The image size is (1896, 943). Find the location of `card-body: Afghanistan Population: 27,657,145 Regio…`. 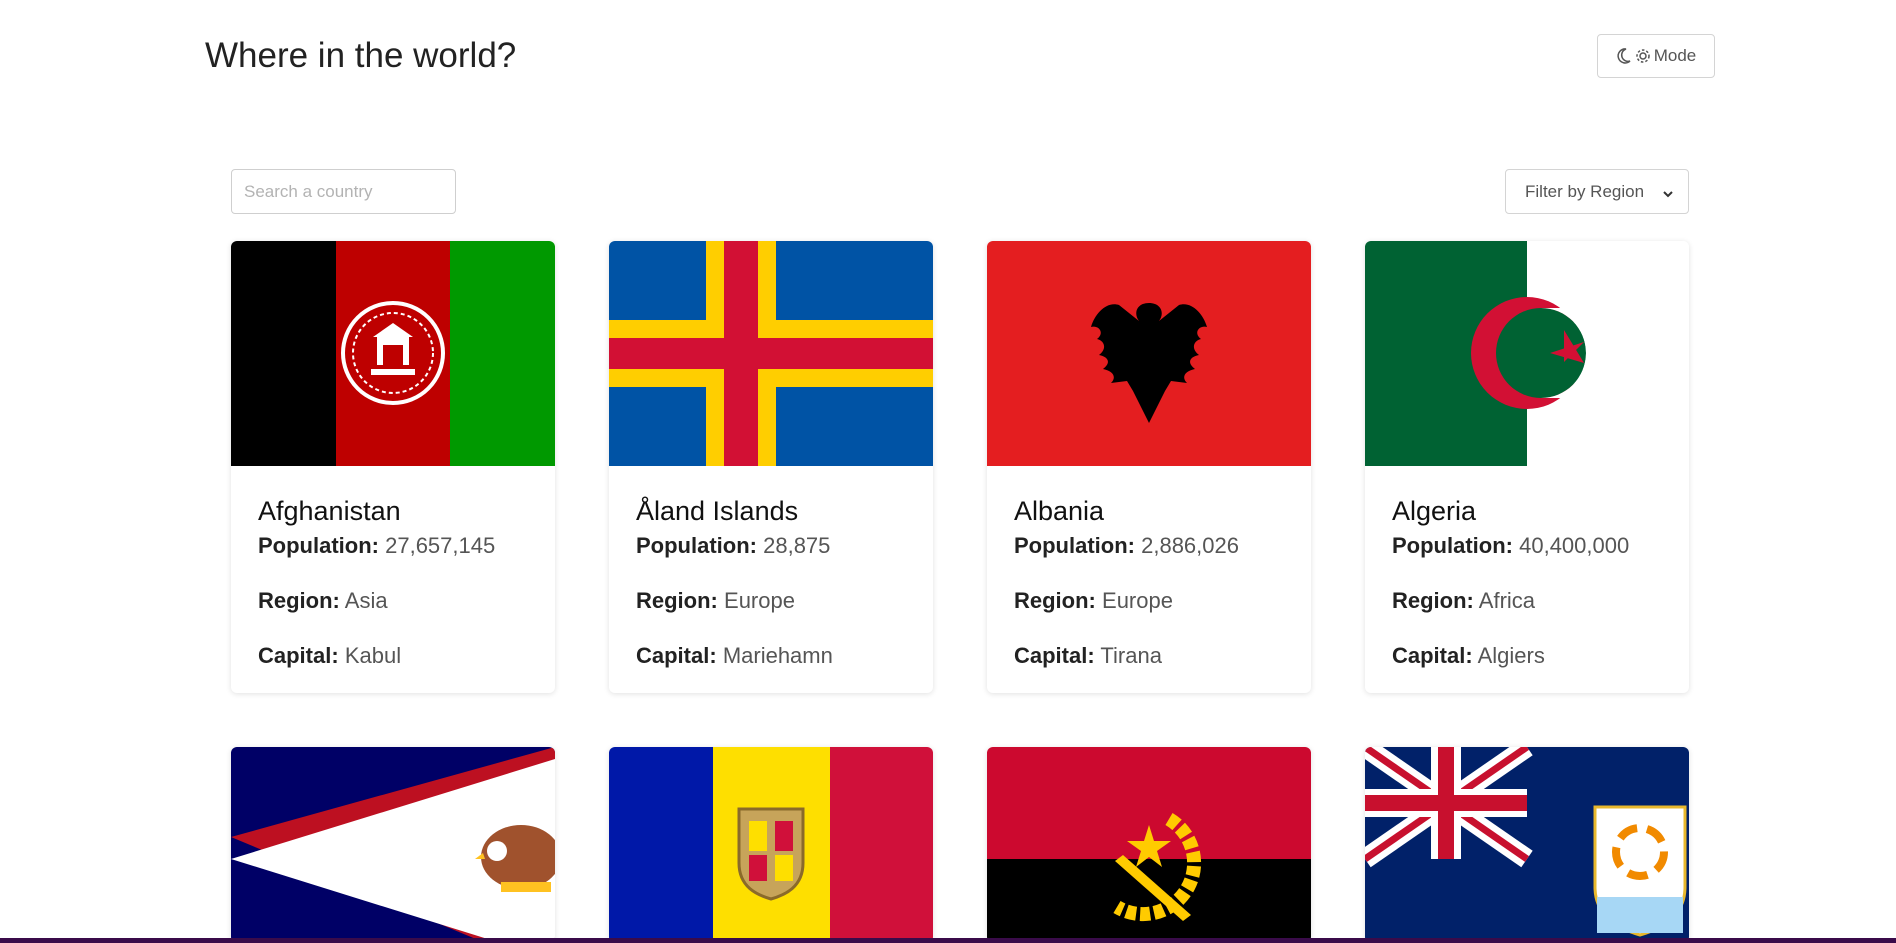

card-body: Afghanistan Population: 27,657,145 Regio… is located at coordinates (398, 594).